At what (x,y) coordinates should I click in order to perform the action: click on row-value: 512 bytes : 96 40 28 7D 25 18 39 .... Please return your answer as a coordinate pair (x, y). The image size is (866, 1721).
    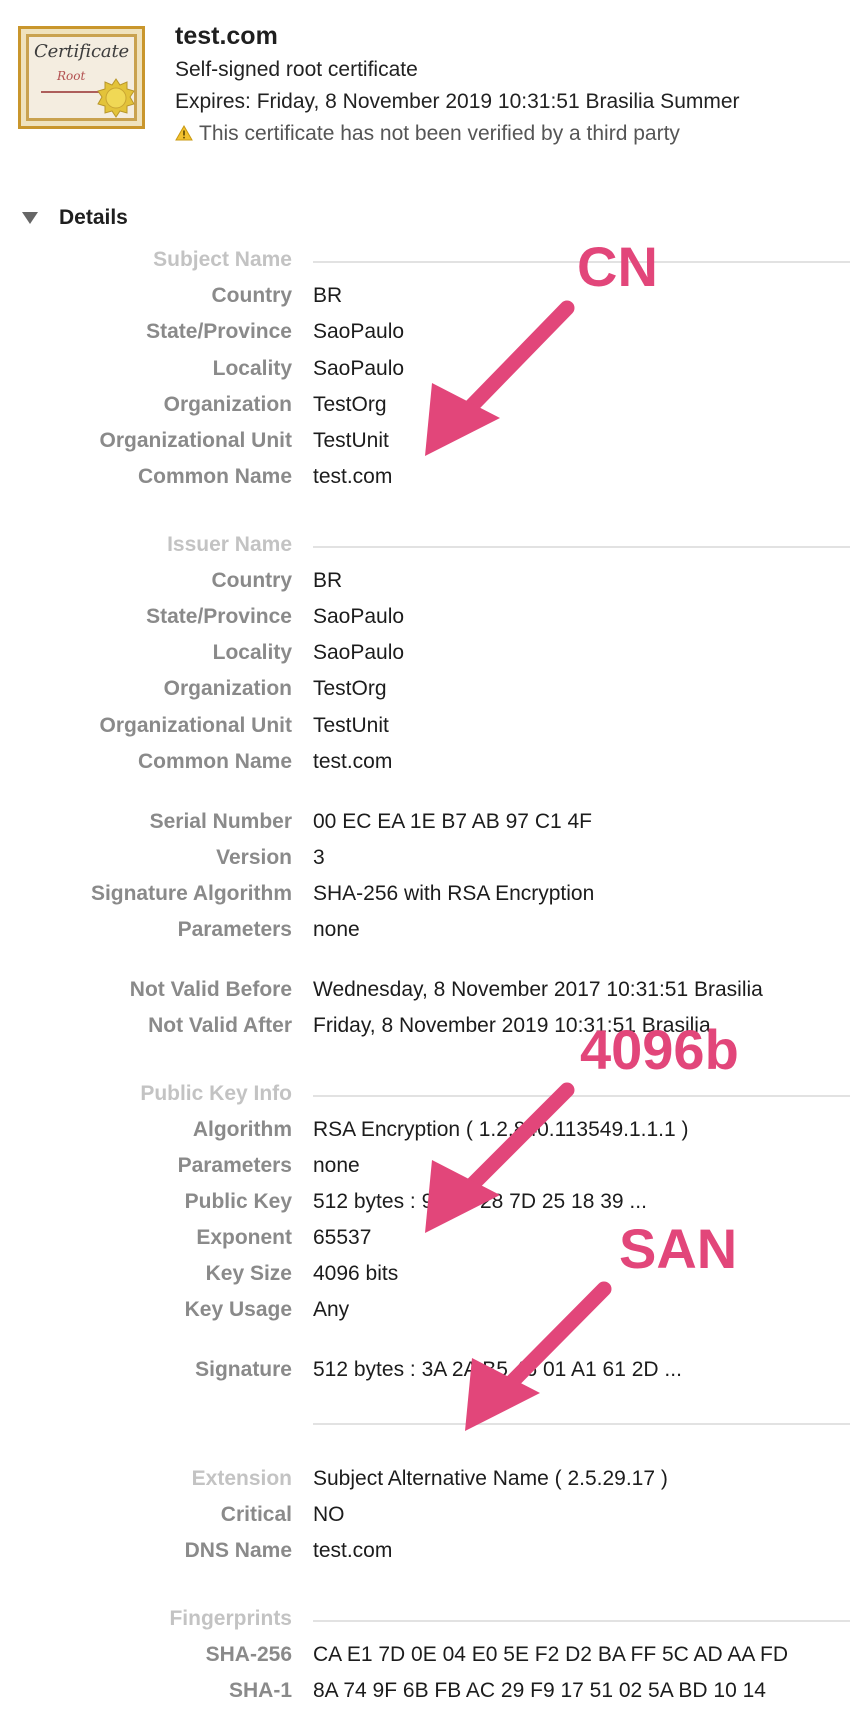
    Looking at the image, I should click on (480, 1201).